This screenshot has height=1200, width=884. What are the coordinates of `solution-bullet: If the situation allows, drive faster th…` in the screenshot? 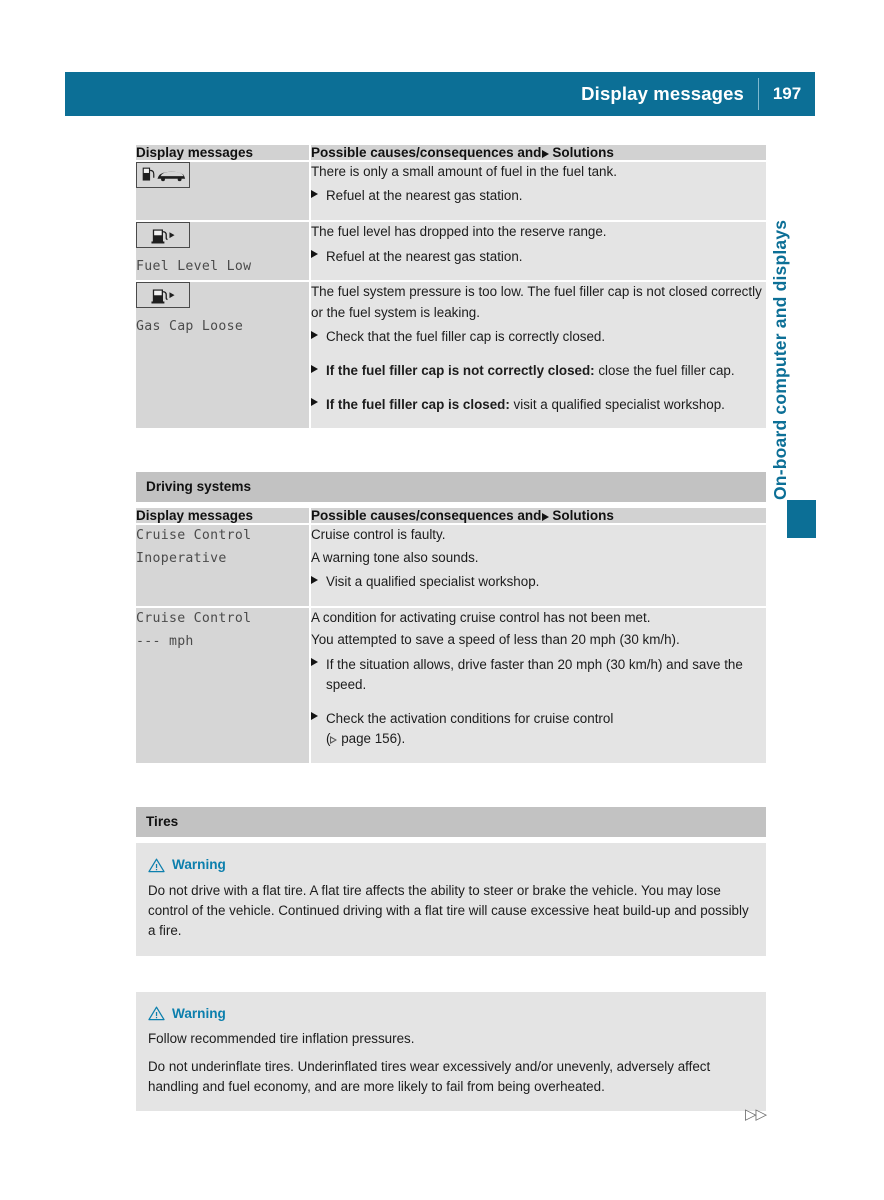 It's located at (538, 675).